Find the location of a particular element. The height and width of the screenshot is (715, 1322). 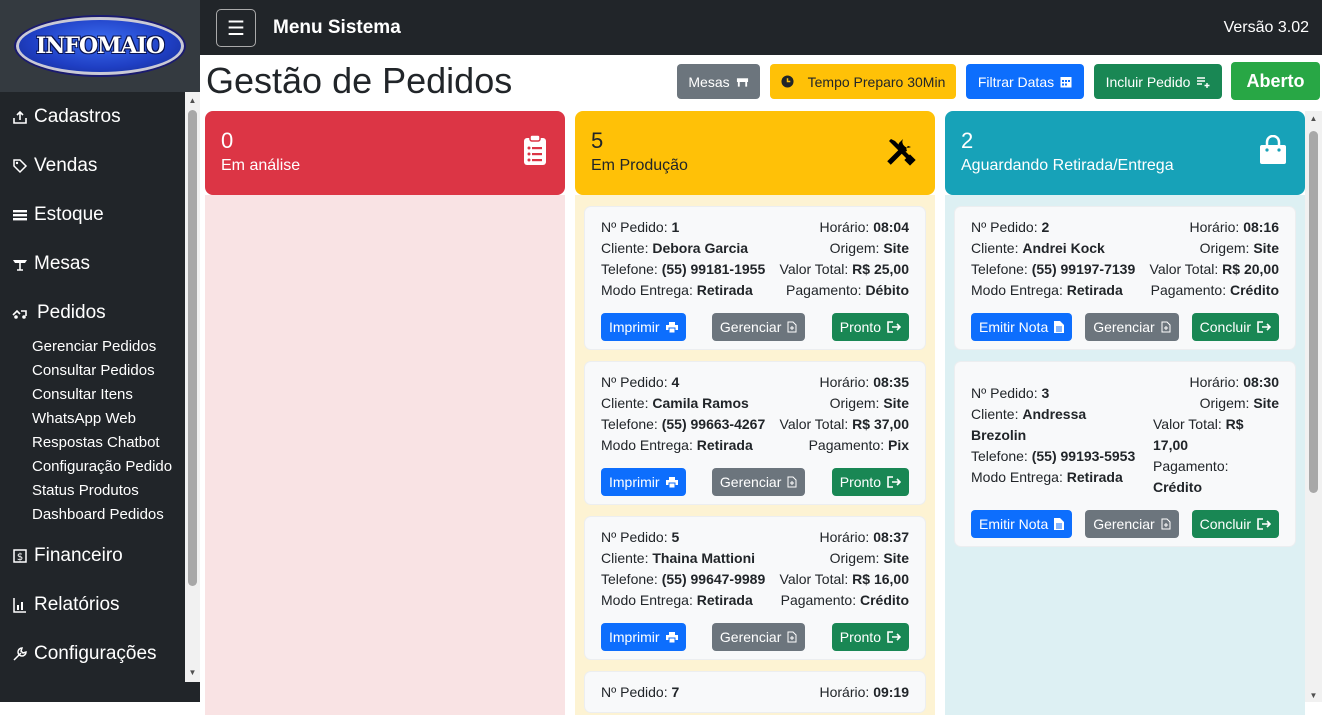

submenu-whatsapp-web: WhatsApp Web is located at coordinates (108, 419).